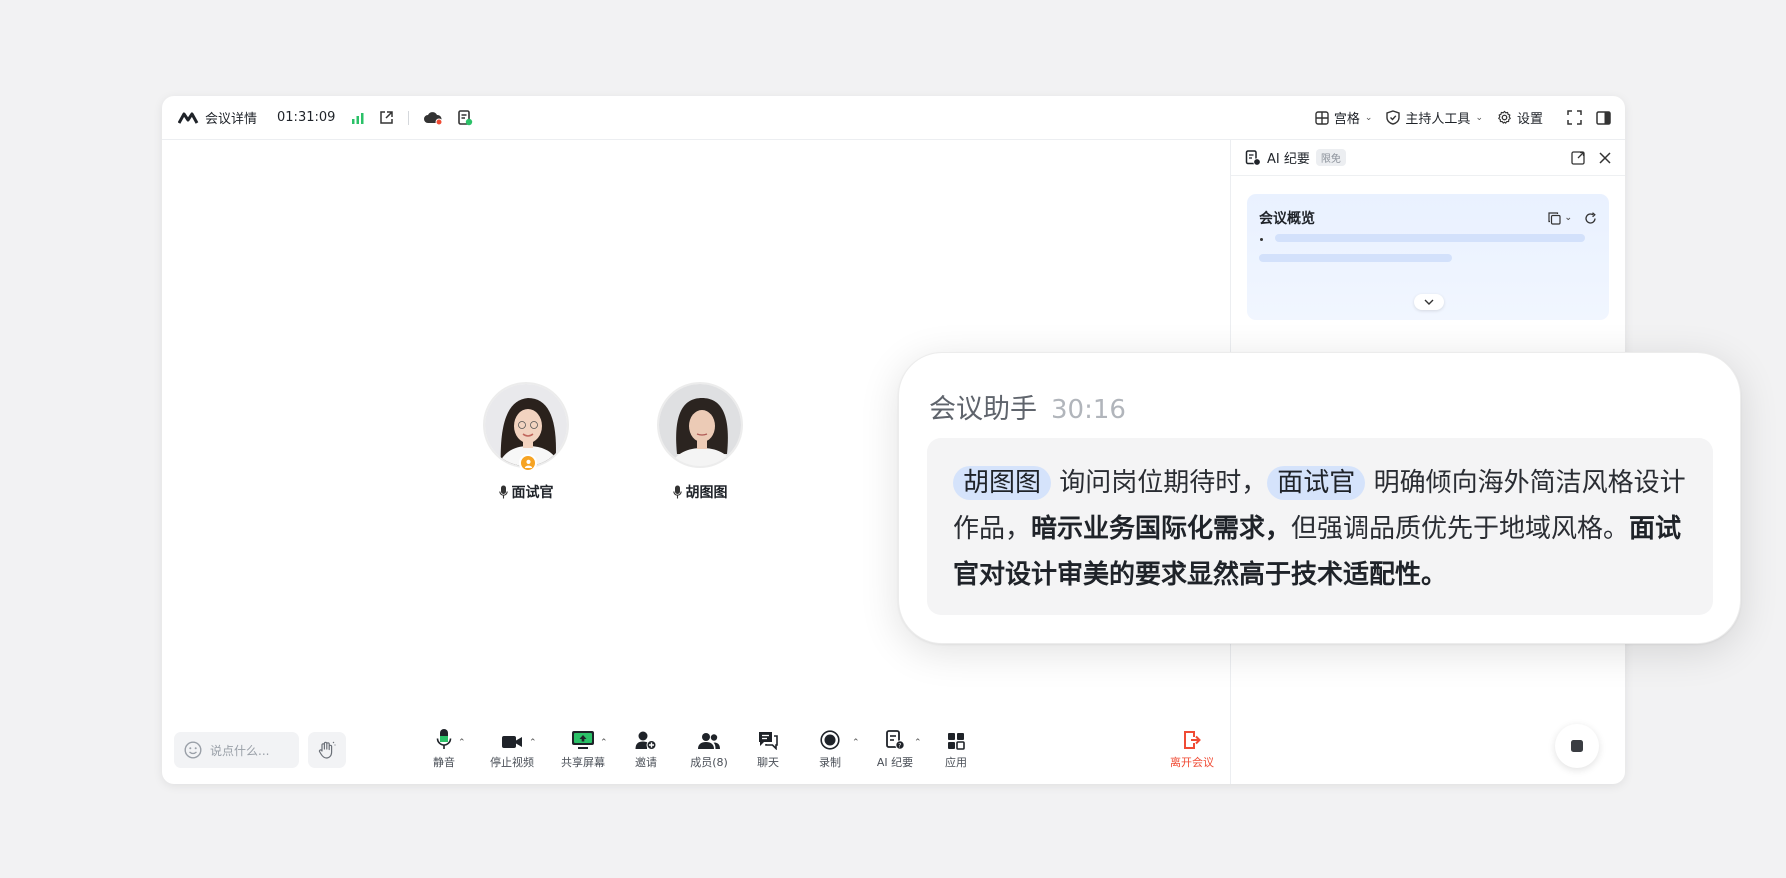 The height and width of the screenshot is (878, 1786). What do you see at coordinates (1192, 740) in the screenshot?
I see `leave-door-icon` at bounding box center [1192, 740].